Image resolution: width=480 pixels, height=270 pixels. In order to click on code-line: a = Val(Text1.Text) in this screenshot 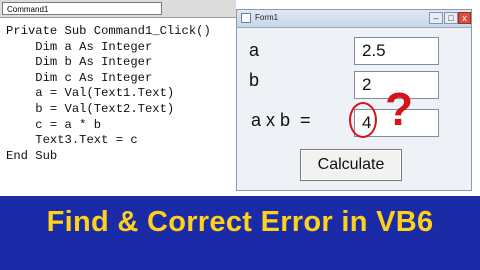, I will do `click(90, 93)`.